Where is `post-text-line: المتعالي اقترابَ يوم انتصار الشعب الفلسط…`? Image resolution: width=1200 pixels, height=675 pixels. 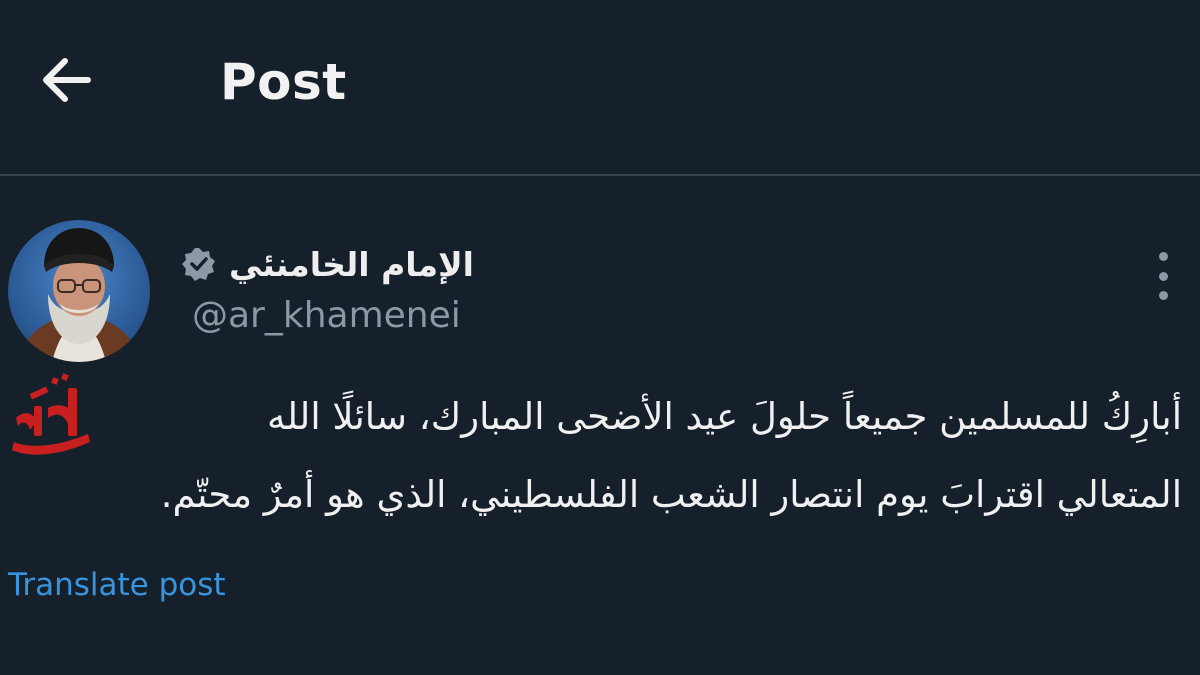
post-text-line: المتعالي اقترابَ يوم انتصار الشعب الفلسط… is located at coordinates (671, 494).